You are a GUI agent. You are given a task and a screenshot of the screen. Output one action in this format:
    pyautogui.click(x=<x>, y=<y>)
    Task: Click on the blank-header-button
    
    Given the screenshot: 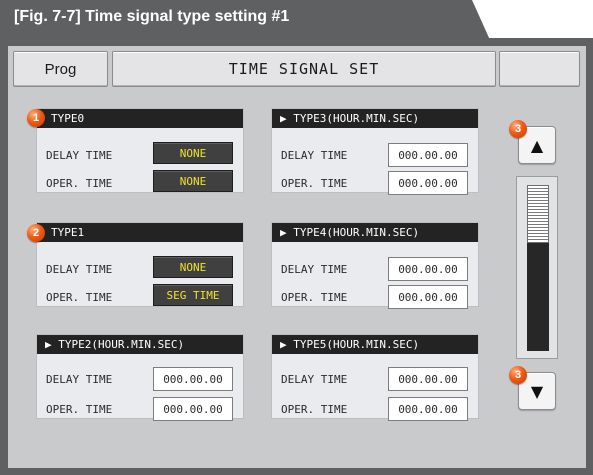 What is the action you would take?
    pyautogui.click(x=539, y=69)
    